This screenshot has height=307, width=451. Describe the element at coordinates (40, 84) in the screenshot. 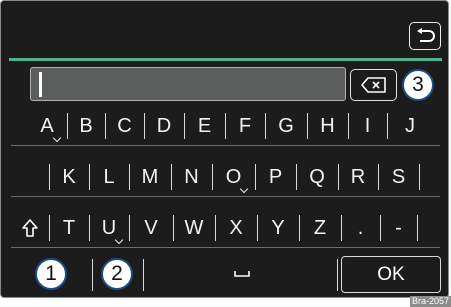

I see `text-cursor` at that location.